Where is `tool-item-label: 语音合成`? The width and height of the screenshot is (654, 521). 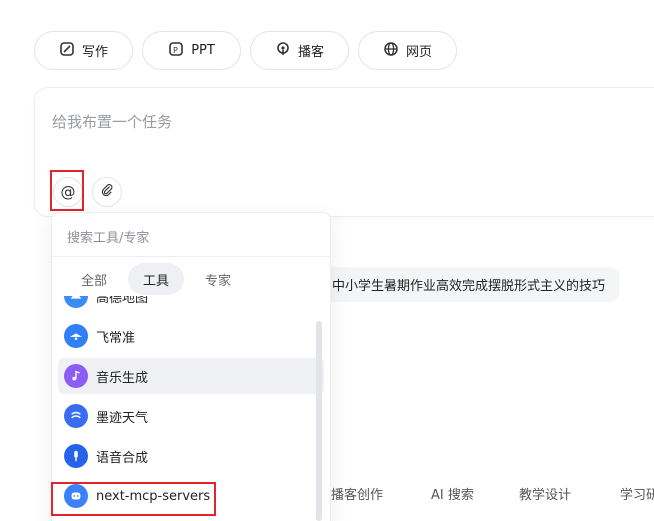
tool-item-label: 语音合成 is located at coordinates (122, 458).